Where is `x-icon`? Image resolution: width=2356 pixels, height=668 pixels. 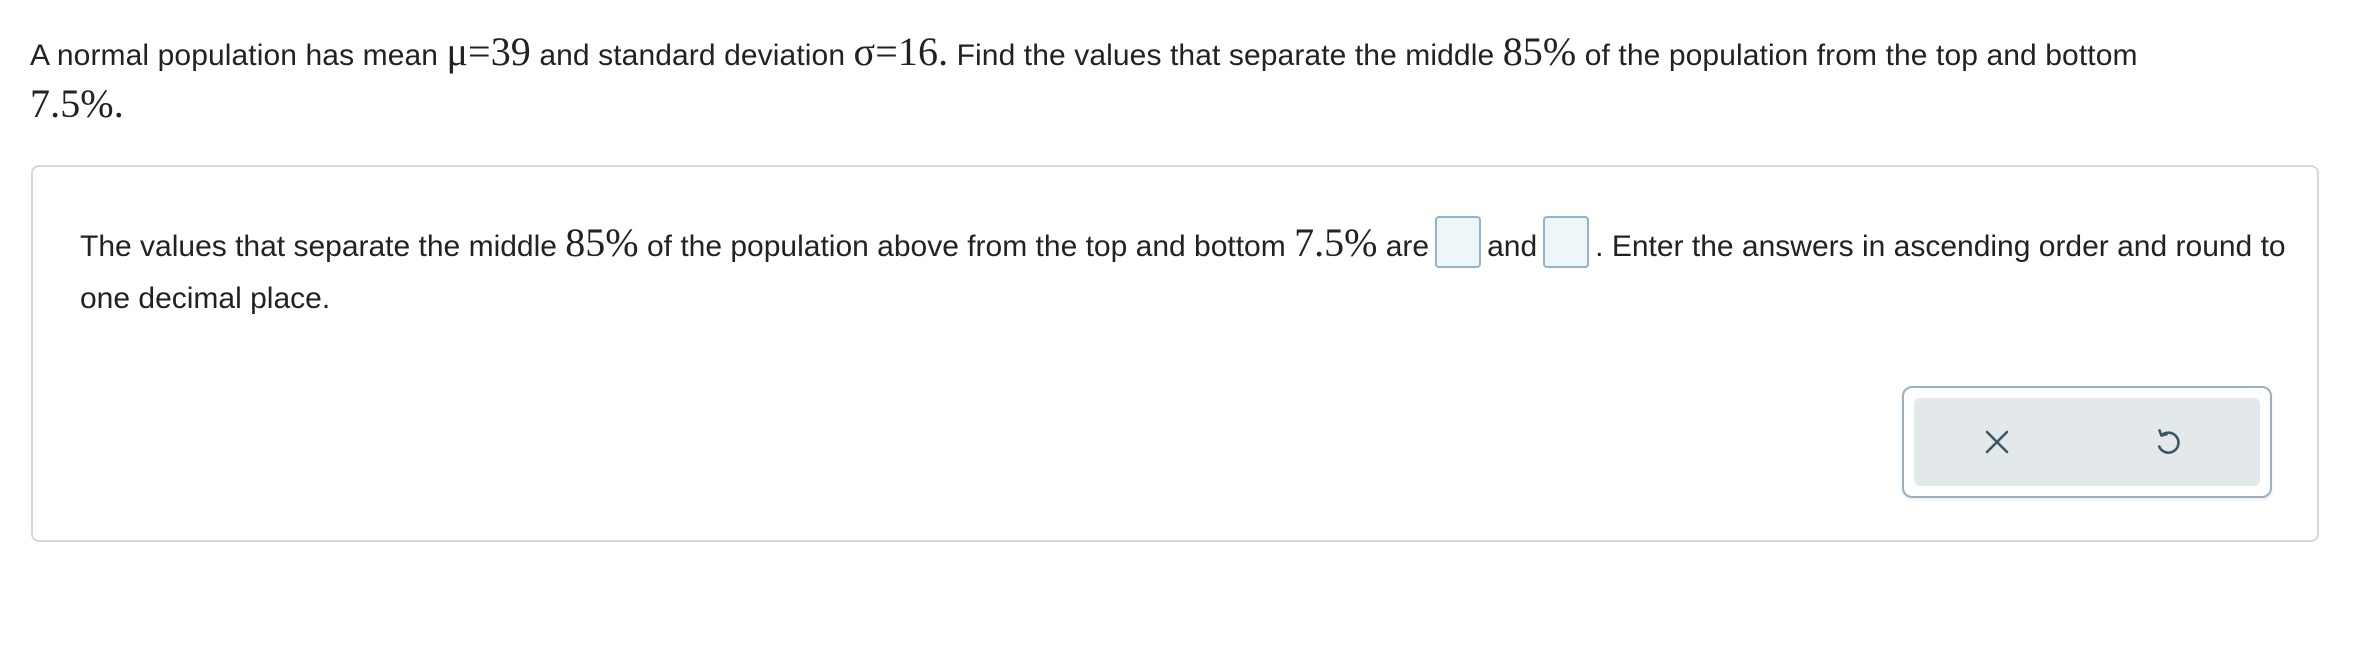
x-icon is located at coordinates (1997, 442).